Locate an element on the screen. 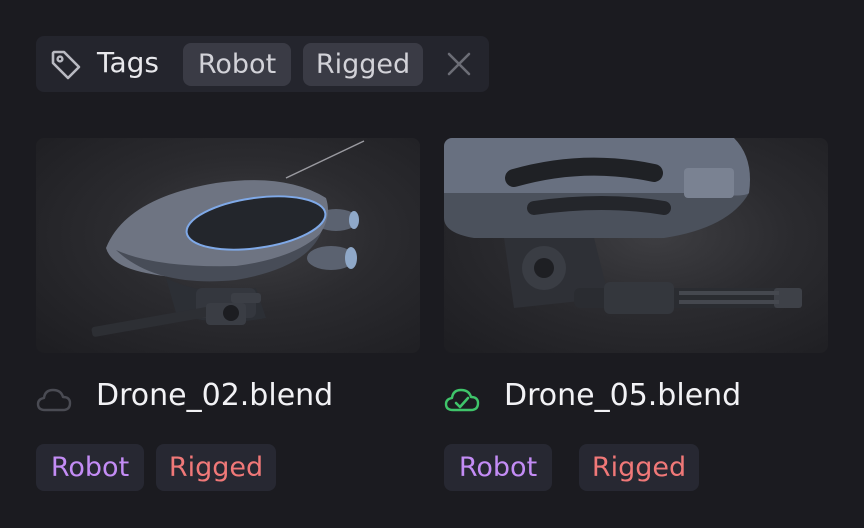 Image resolution: width=864 pixels, height=528 pixels. asset-file-name: Drone_05.blend is located at coordinates (622, 396).